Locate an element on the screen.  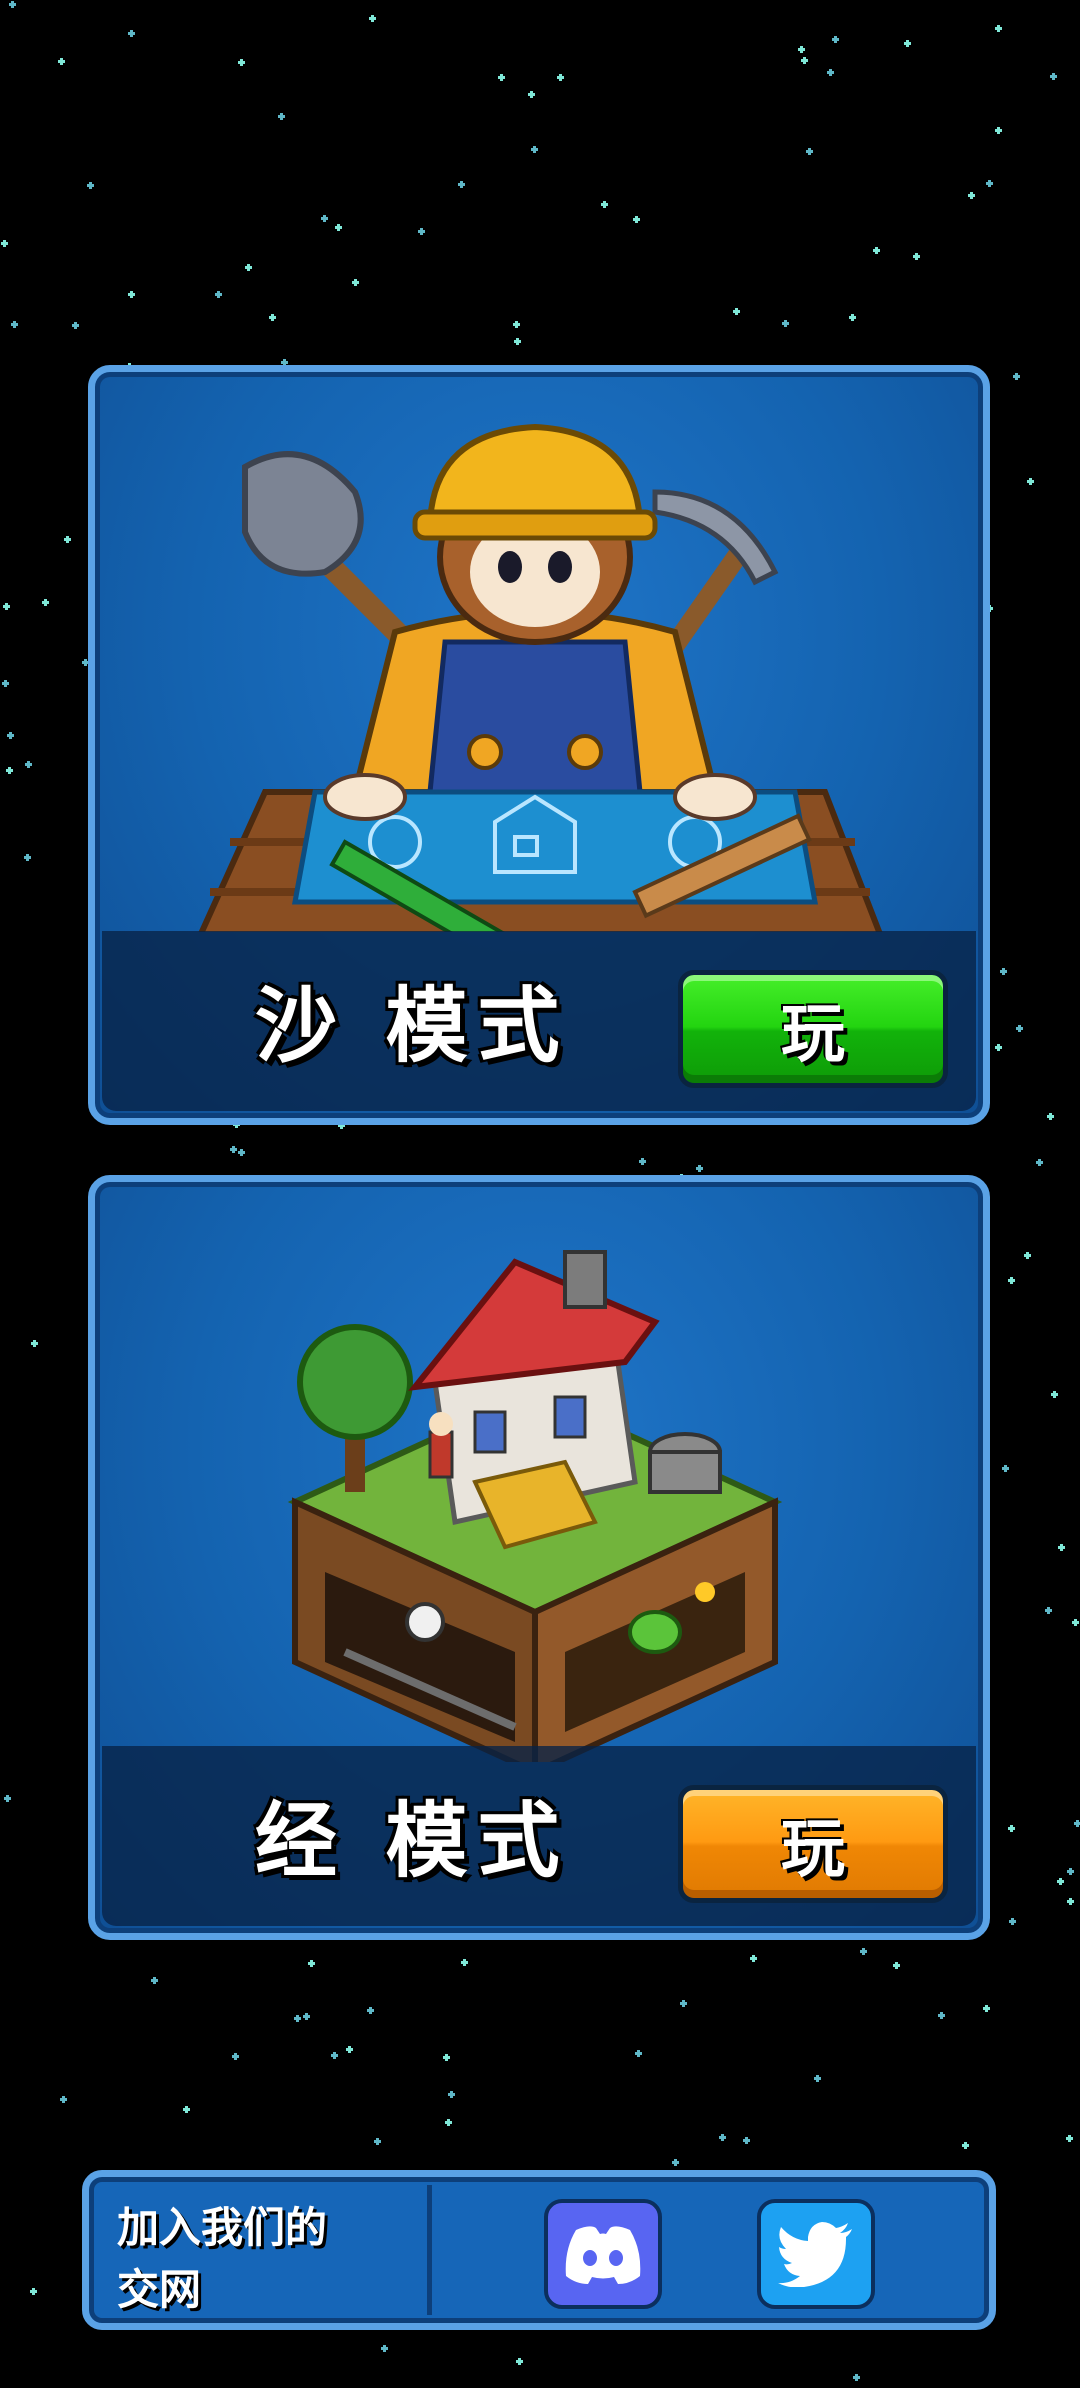
classic-play-button: 玩 is located at coordinates (813, 1844).